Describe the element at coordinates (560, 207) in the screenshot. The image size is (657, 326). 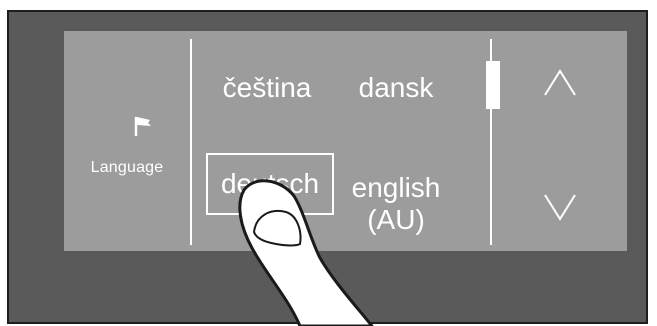
I see `chevron-down-icon` at that location.